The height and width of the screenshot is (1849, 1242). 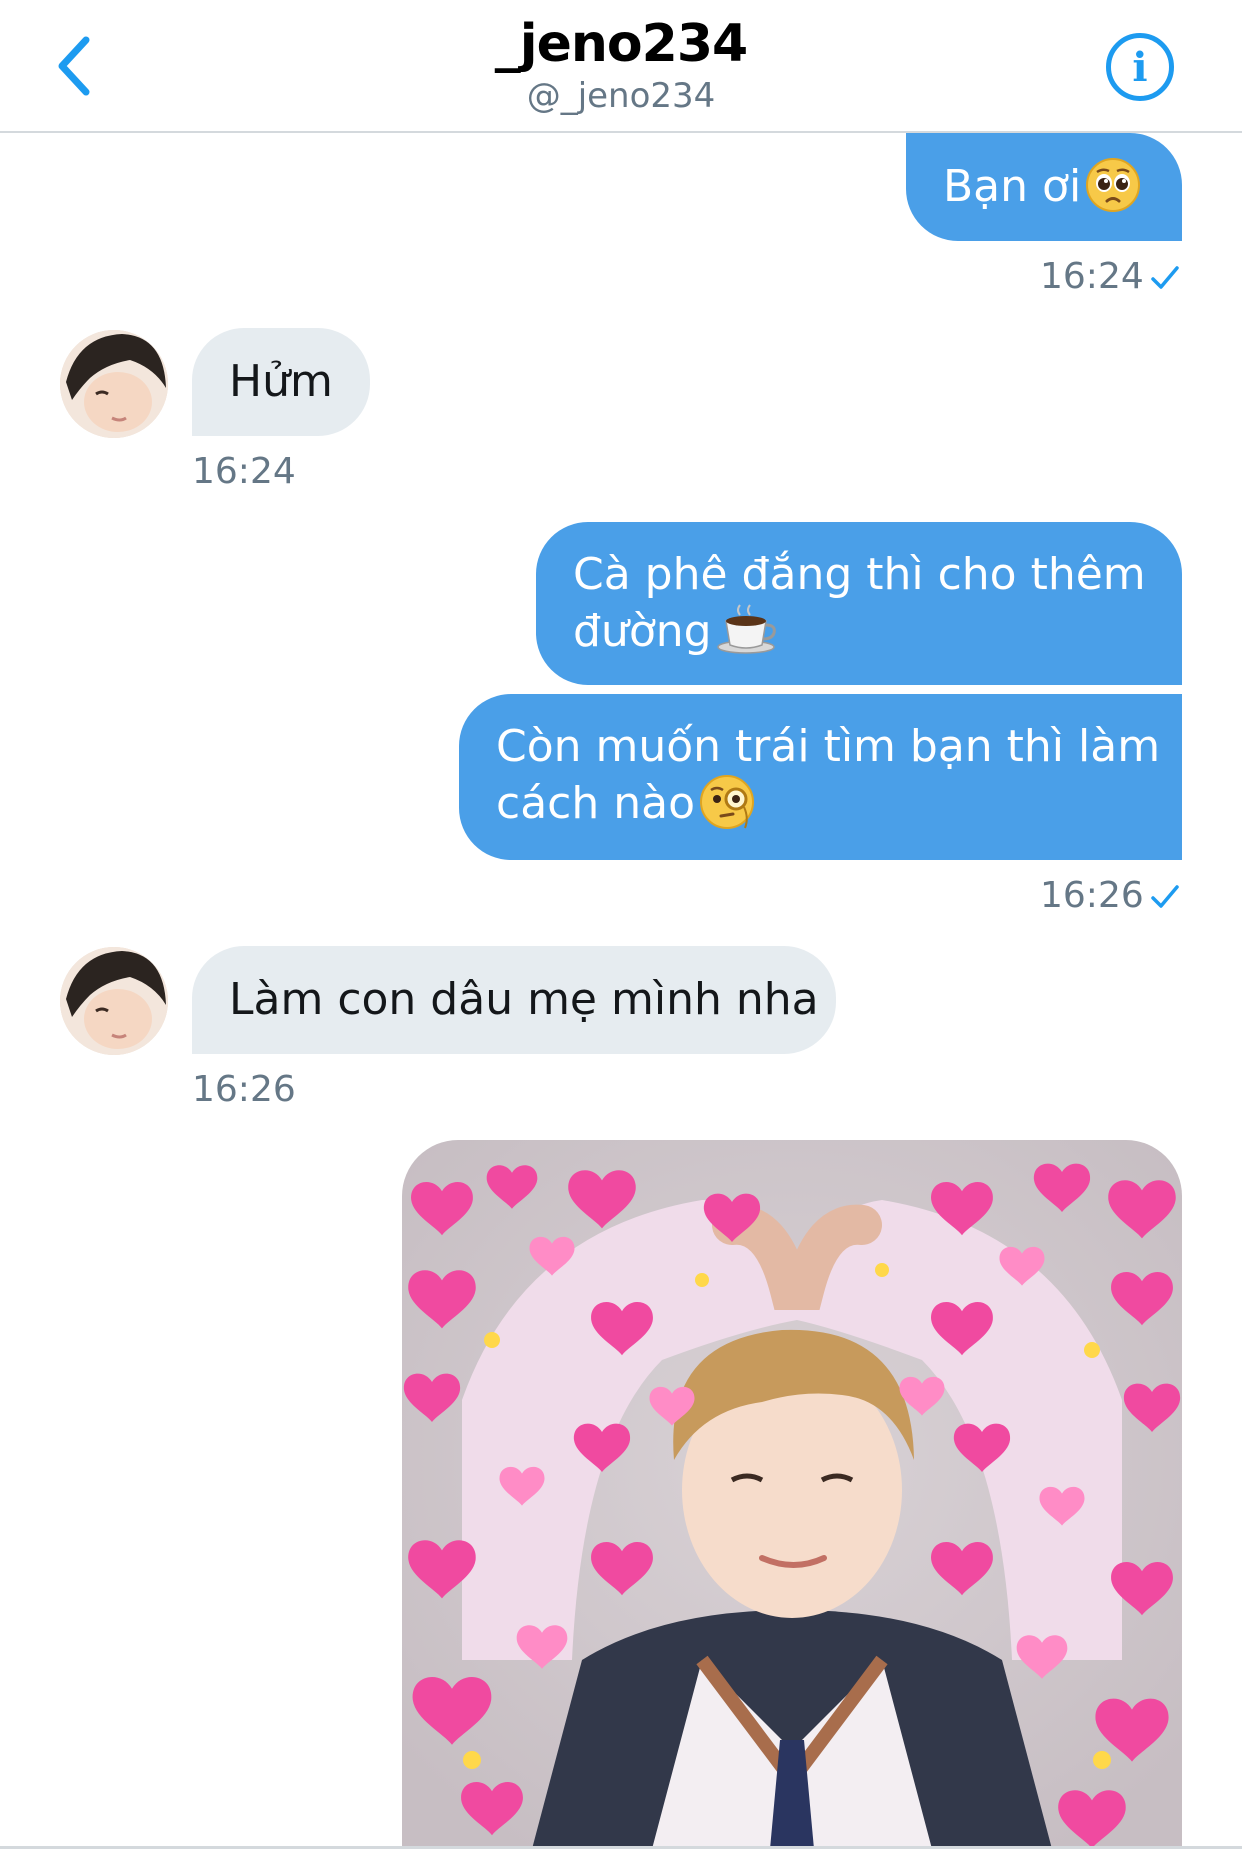 What do you see at coordinates (820, 777) in the screenshot?
I see `sent-message-bubble: Còn muốn trái tìm bạn thì làm cách nào` at bounding box center [820, 777].